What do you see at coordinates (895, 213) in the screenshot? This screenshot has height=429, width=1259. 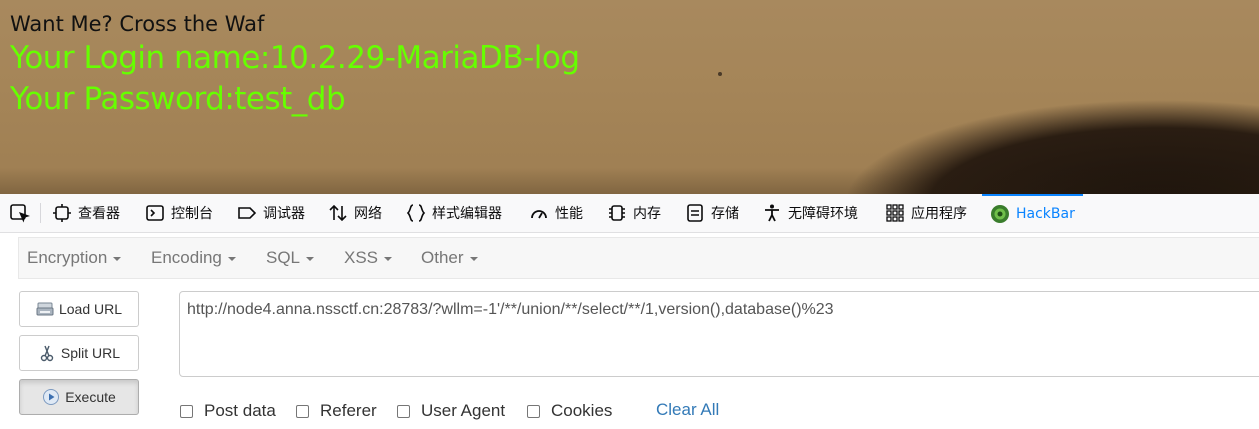 I see `application-icon` at bounding box center [895, 213].